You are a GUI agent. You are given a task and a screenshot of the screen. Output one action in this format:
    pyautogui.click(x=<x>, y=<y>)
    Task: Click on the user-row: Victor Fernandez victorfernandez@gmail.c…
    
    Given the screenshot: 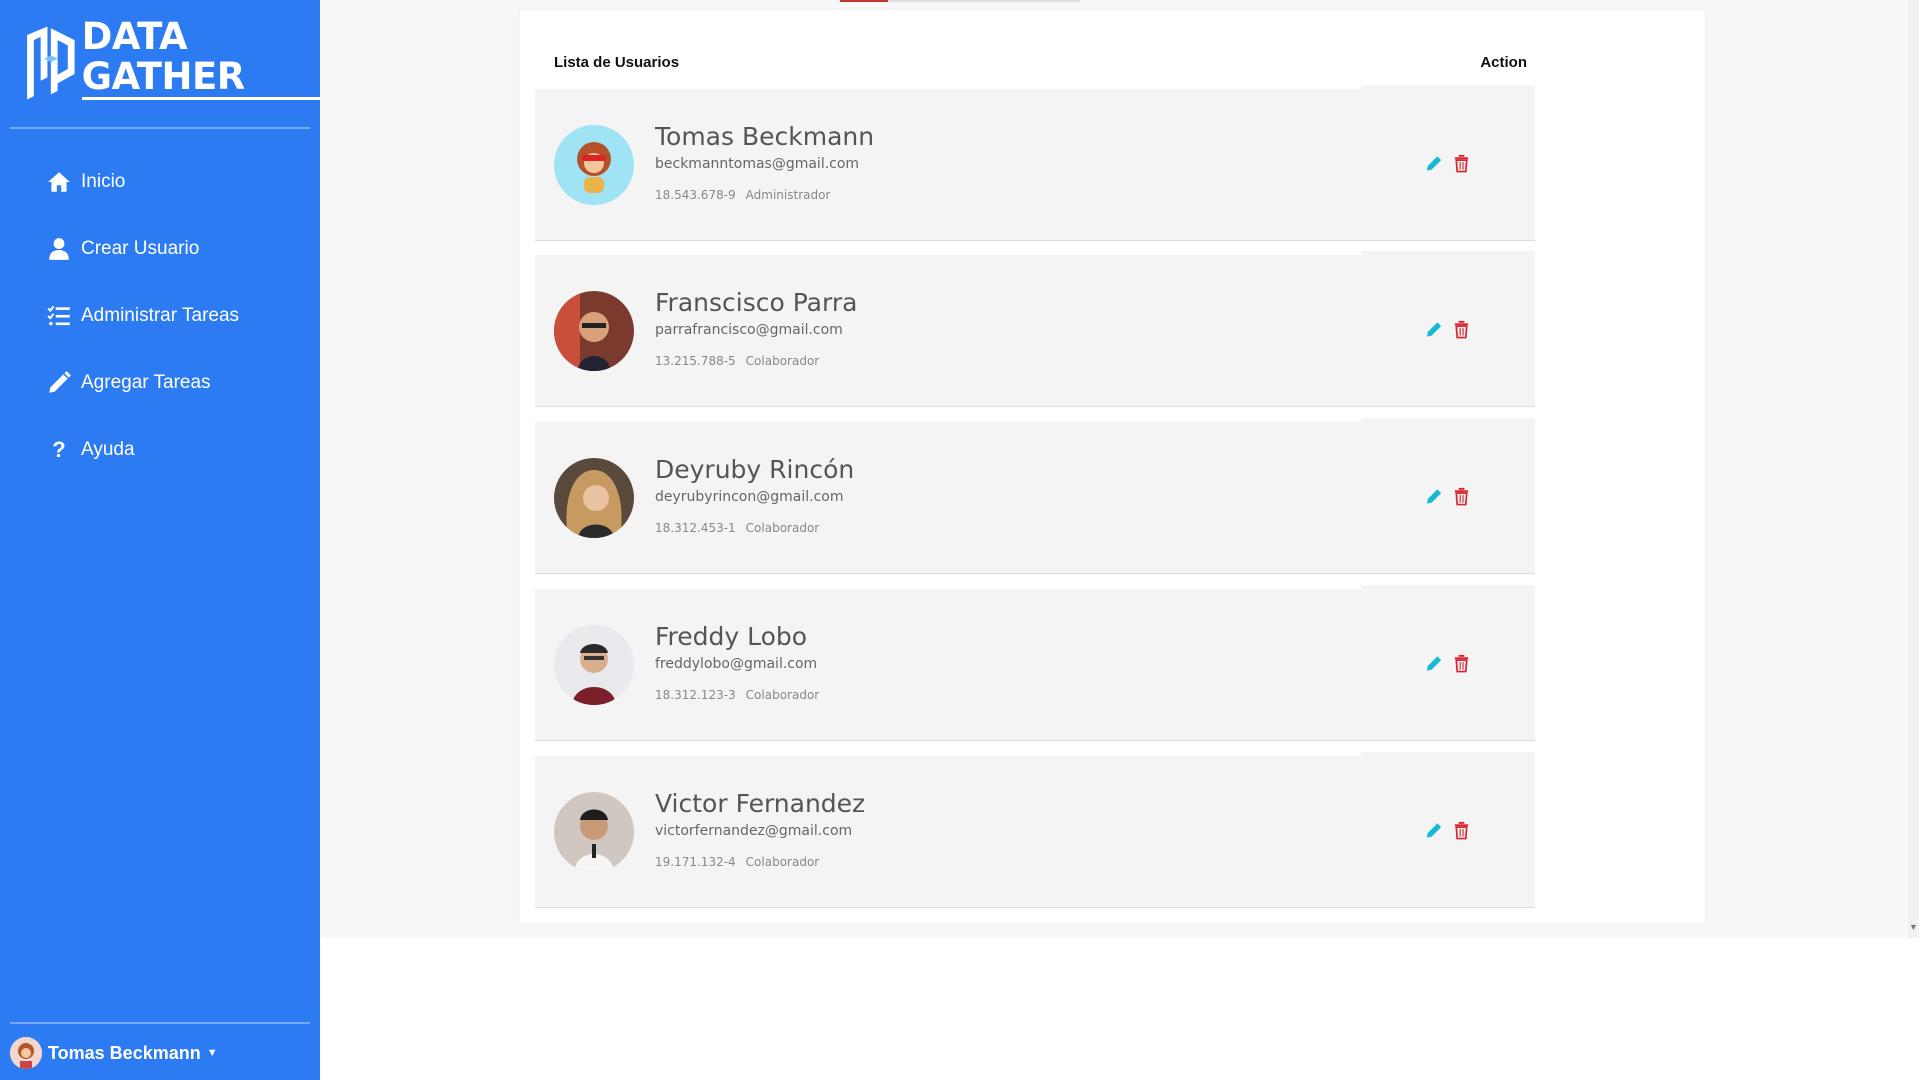 What is the action you would take?
    pyautogui.click(x=1035, y=830)
    